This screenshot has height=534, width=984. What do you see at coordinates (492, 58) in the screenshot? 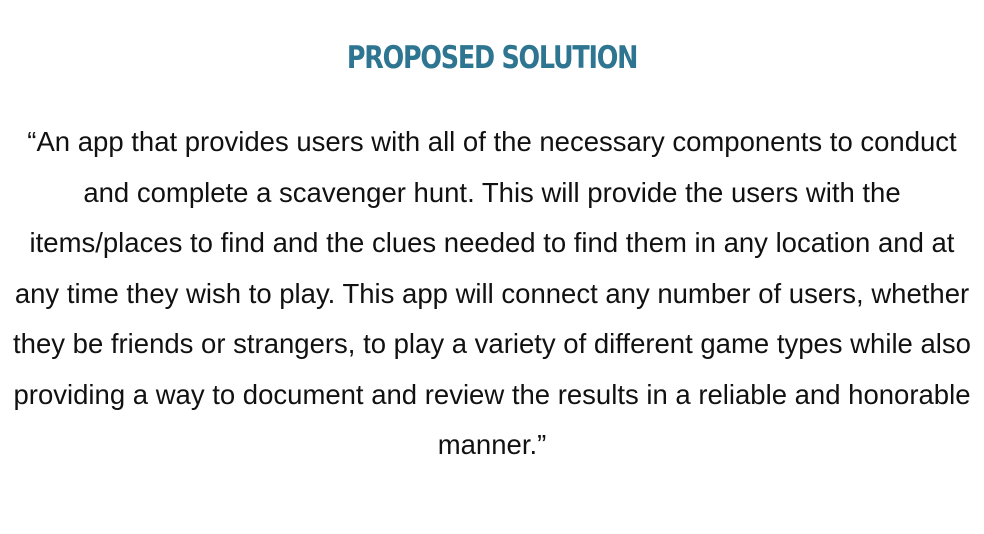
I see `slide-title: PROPOSED SOLUTION` at bounding box center [492, 58].